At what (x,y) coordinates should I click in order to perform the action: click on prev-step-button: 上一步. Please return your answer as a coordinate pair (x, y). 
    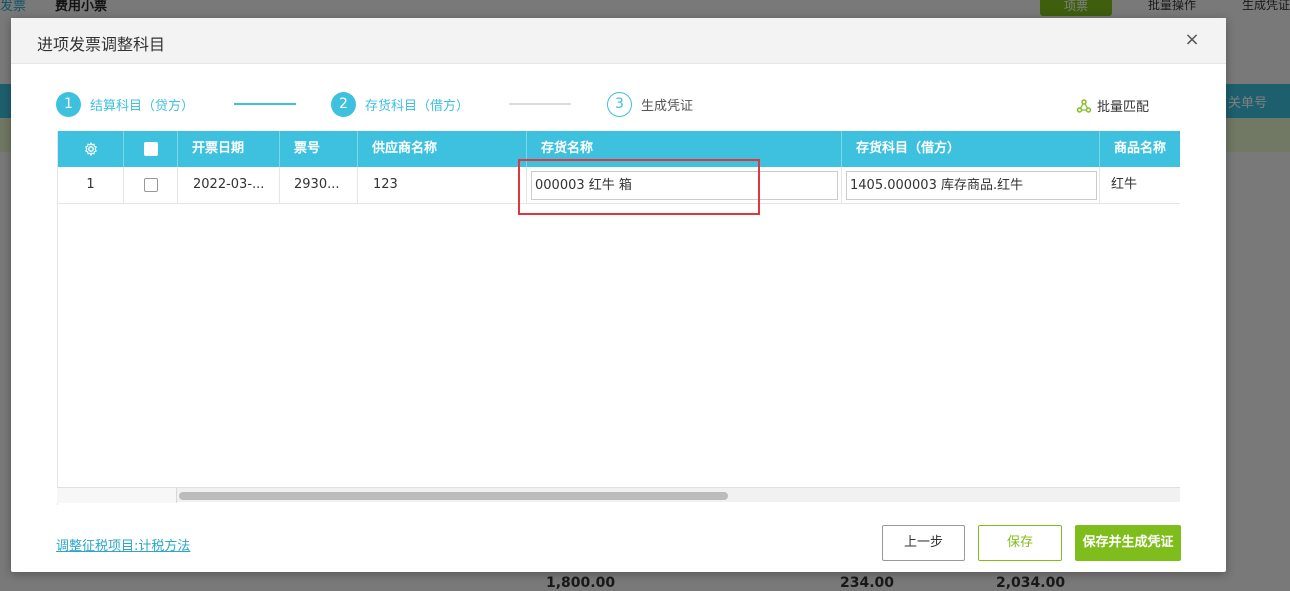
    Looking at the image, I should click on (923, 543).